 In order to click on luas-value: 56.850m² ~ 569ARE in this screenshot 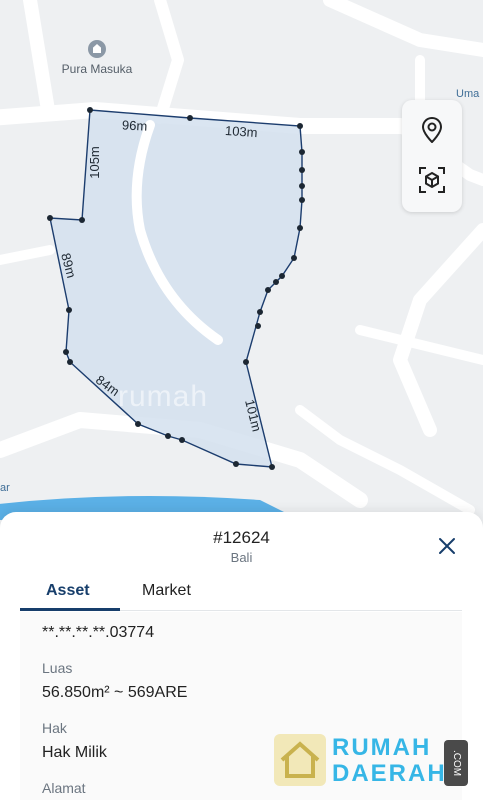, I will do `click(115, 692)`.